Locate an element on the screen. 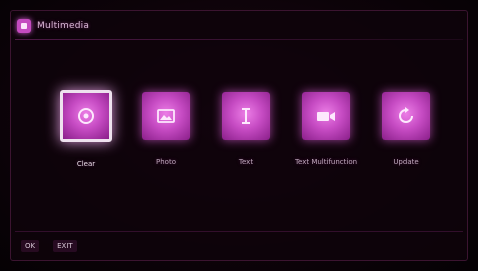 This screenshot has height=271, width=478. tile-text: Text is located at coordinates (246, 126).